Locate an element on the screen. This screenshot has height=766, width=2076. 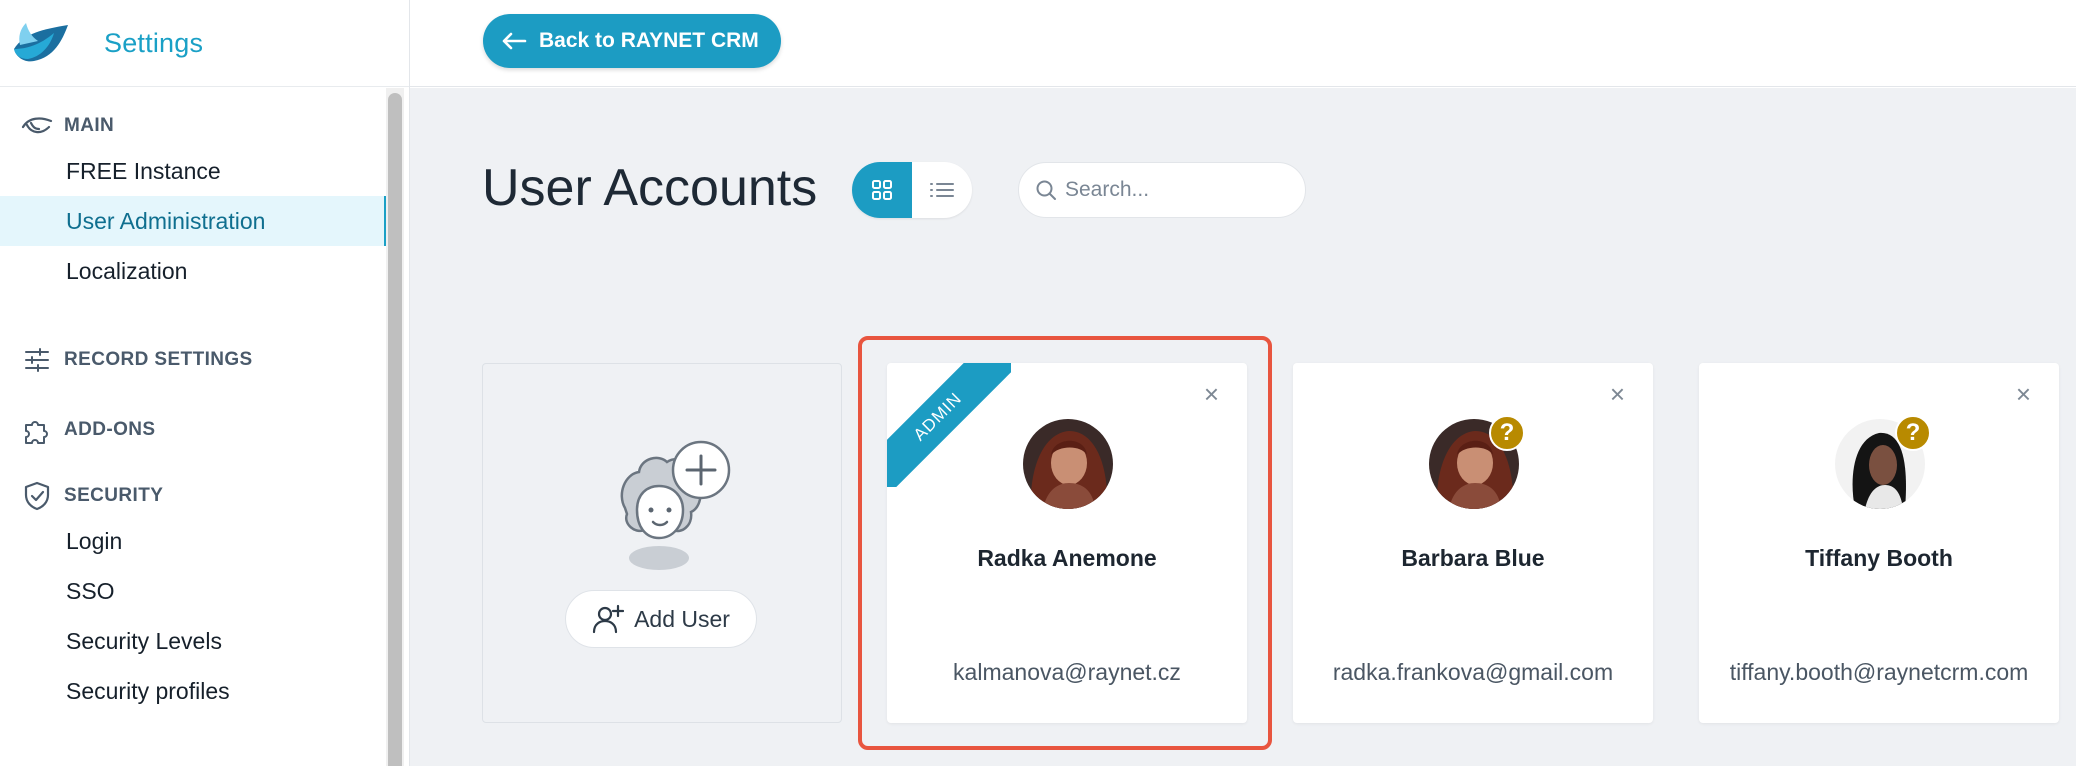
shield-icon is located at coordinates (37, 496).